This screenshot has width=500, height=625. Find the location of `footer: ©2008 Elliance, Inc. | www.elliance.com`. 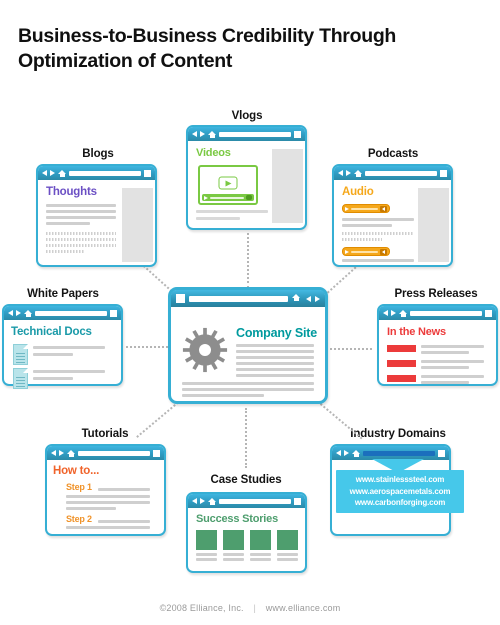

footer: ©2008 Elliance, Inc. | www.elliance.com is located at coordinates (250, 608).